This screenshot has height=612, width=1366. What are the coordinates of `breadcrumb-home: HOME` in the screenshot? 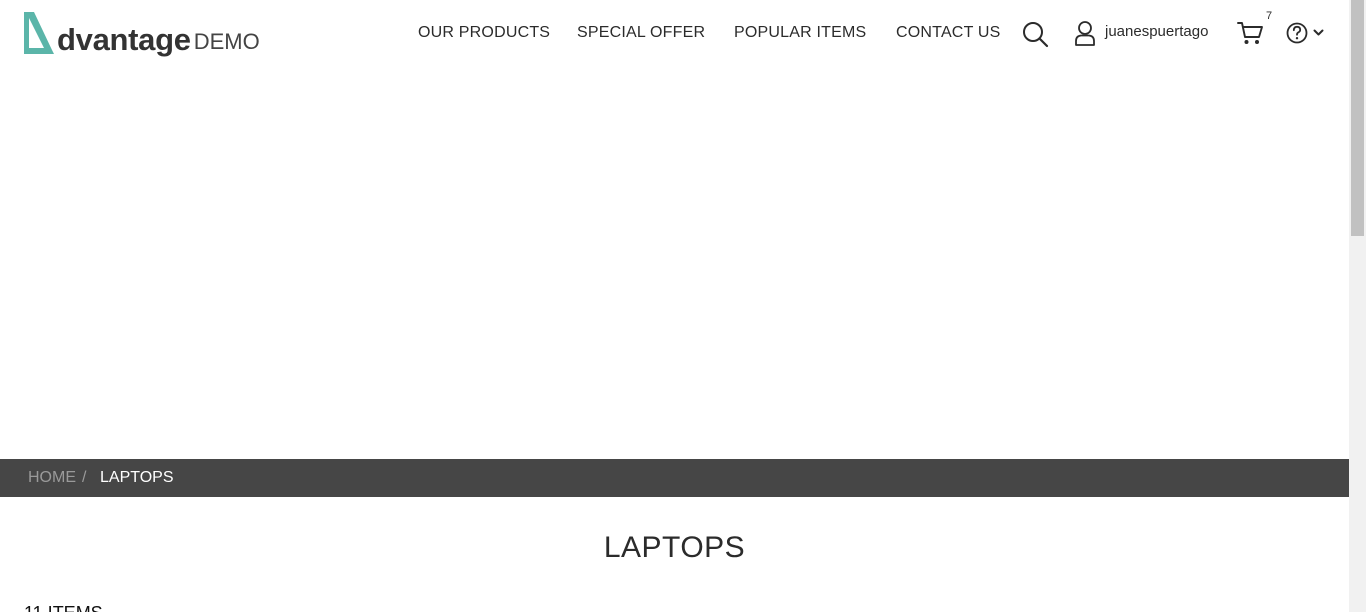 It's located at (52, 478).